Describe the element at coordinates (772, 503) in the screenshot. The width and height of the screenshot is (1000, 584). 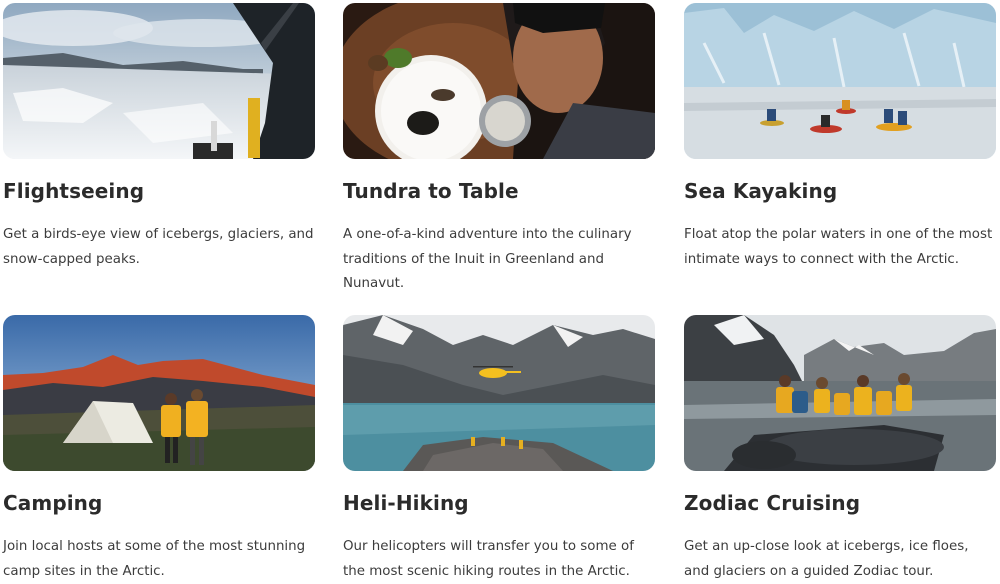
I see `activity-title: Zodiac Cruising` at that location.